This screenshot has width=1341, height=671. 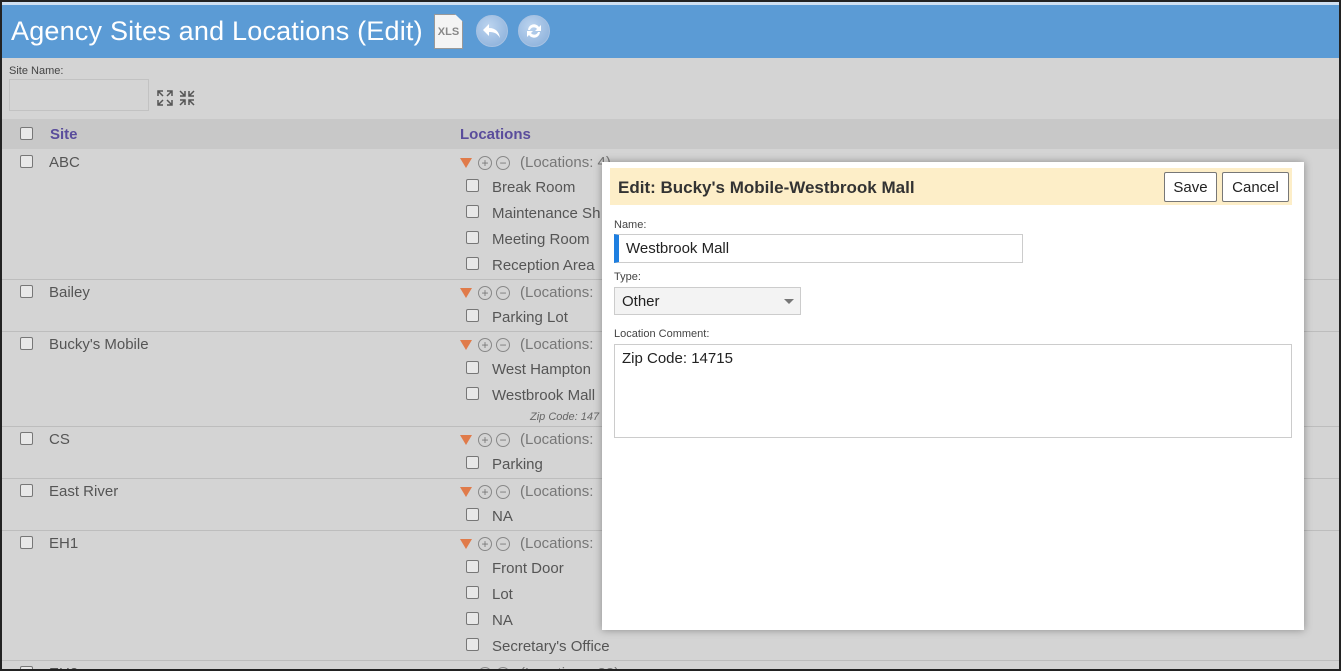 What do you see at coordinates (662, 334) in the screenshot?
I see `location-comment-label: Location Comment:` at bounding box center [662, 334].